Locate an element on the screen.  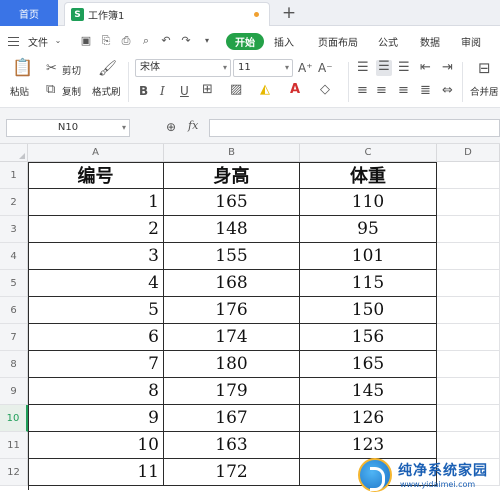
formula-input is located at coordinates (354, 128).